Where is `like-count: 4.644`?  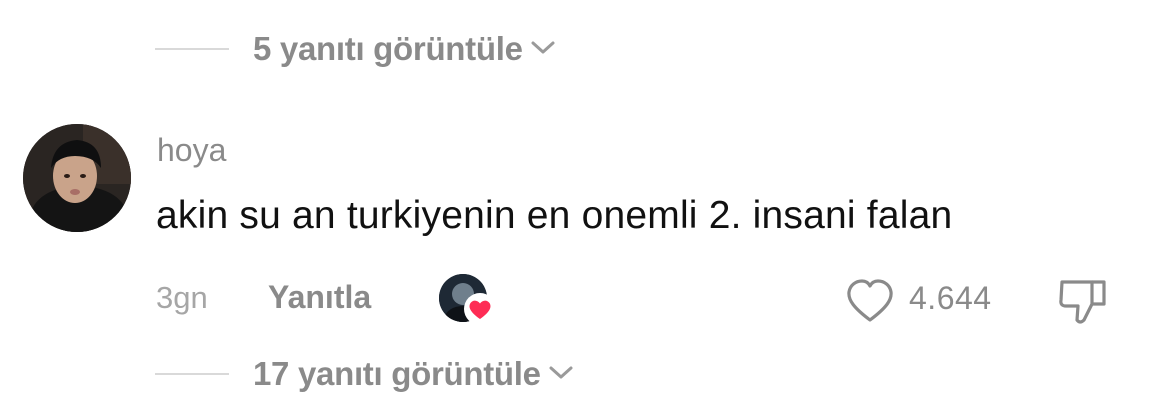
like-count: 4.644 is located at coordinates (950, 298).